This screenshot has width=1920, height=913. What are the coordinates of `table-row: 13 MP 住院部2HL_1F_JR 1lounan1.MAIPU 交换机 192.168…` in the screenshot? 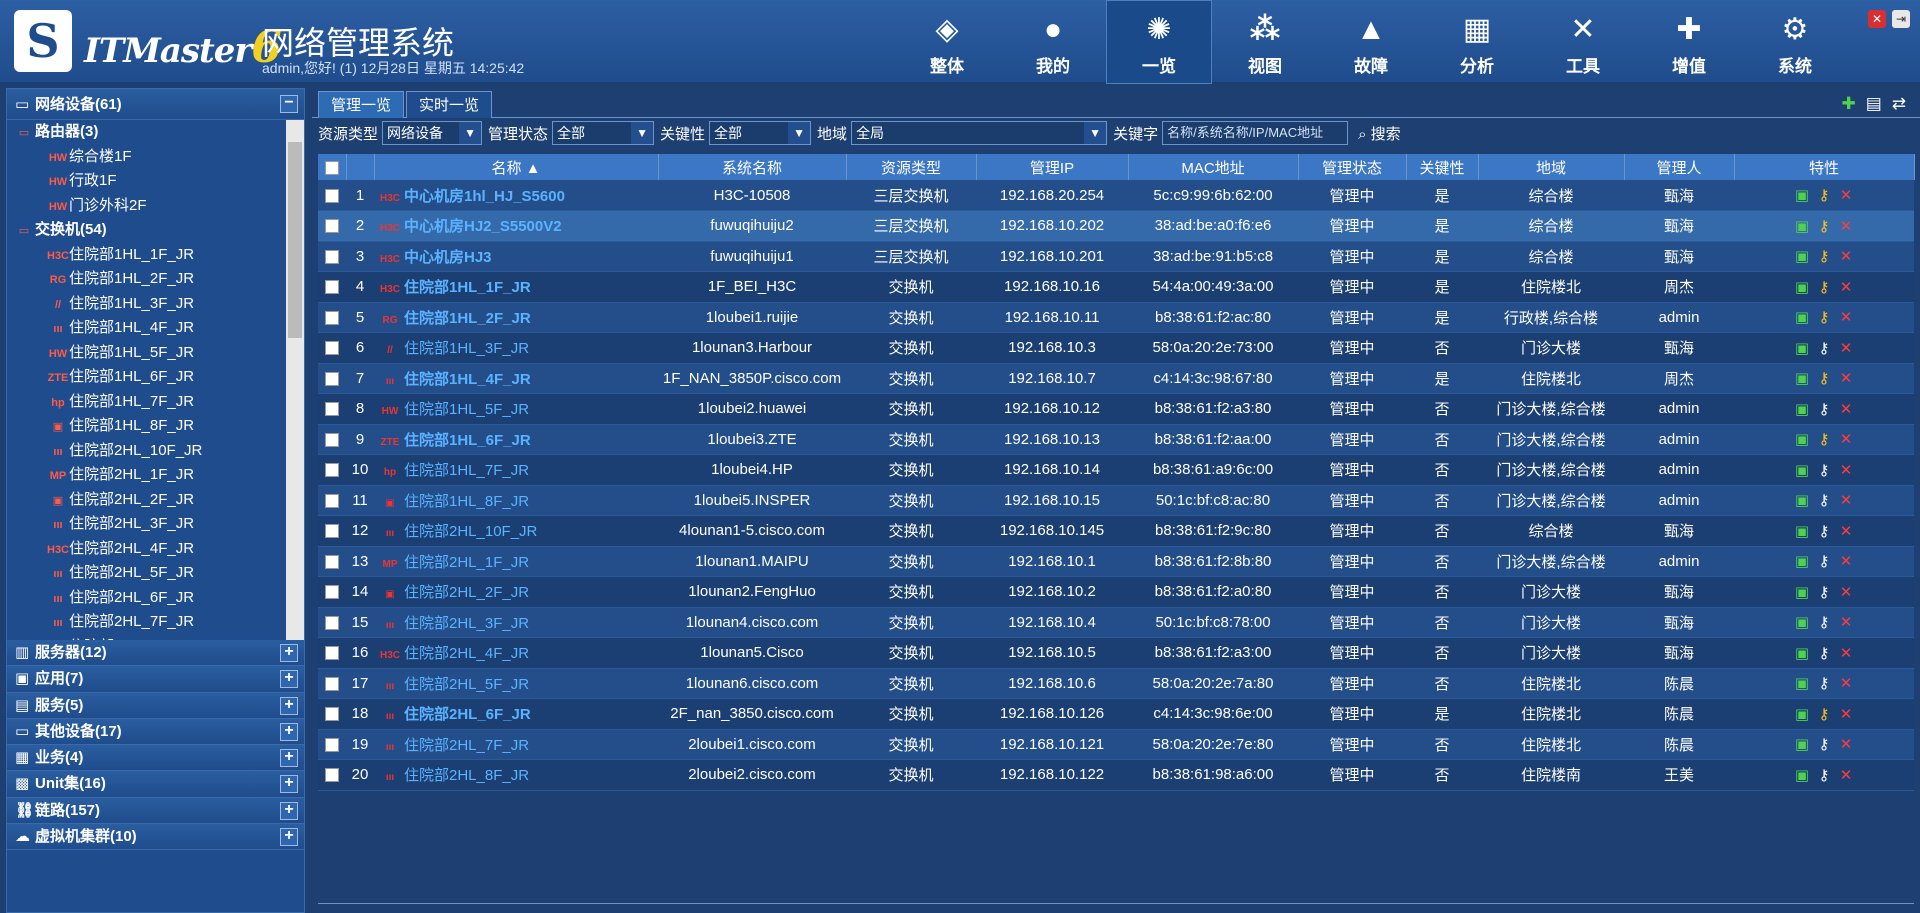 It's located at (1116, 561).